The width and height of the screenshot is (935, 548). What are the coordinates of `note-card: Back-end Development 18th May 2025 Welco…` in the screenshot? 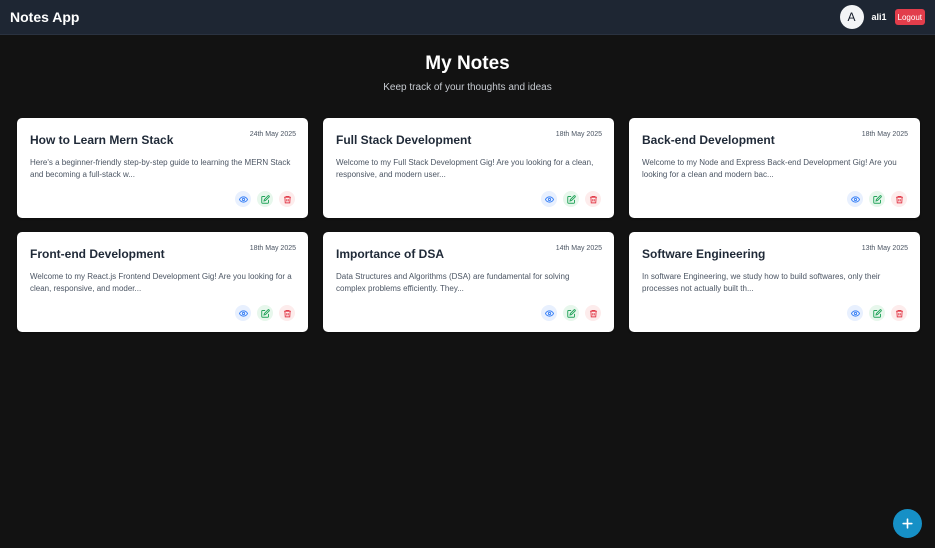 It's located at (774, 168).